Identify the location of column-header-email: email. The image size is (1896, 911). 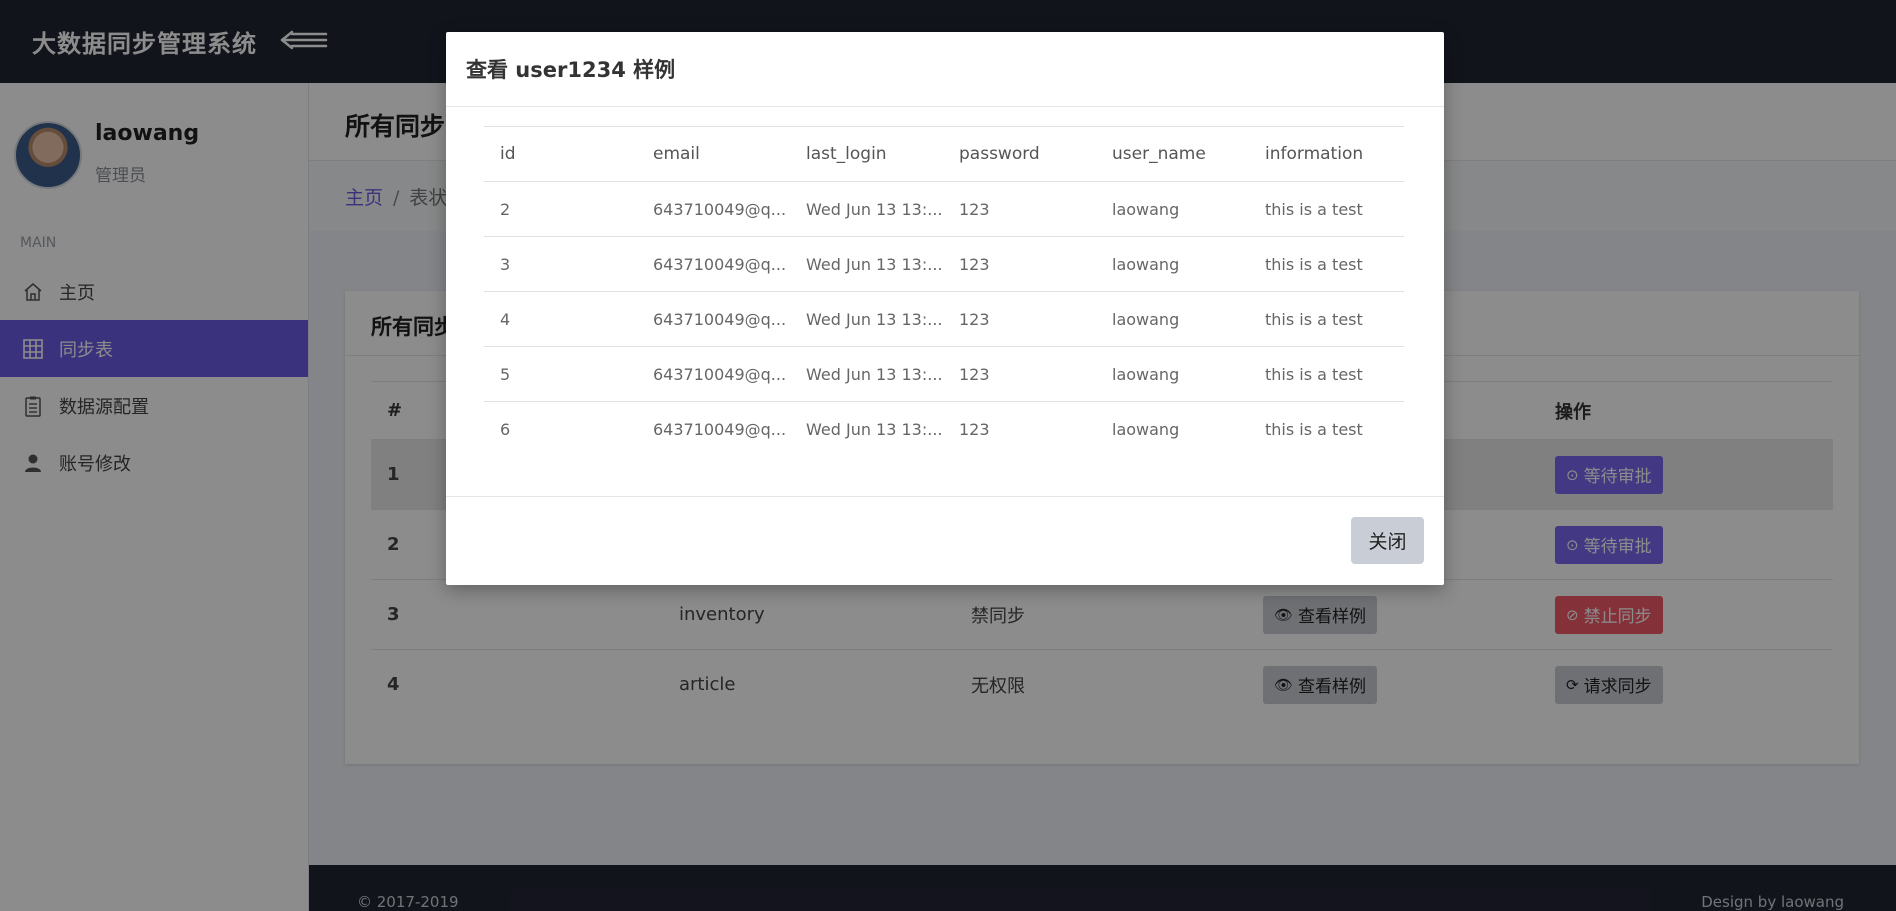
(713, 154).